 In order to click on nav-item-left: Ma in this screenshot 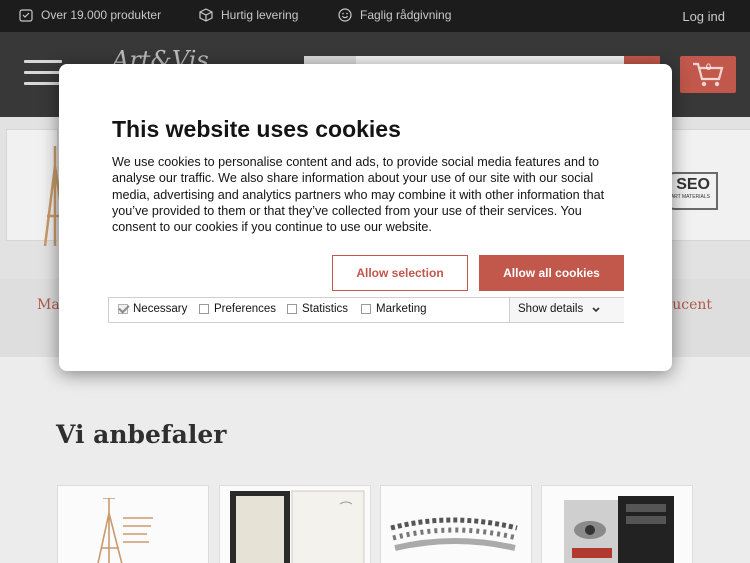, I will do `click(48, 305)`.